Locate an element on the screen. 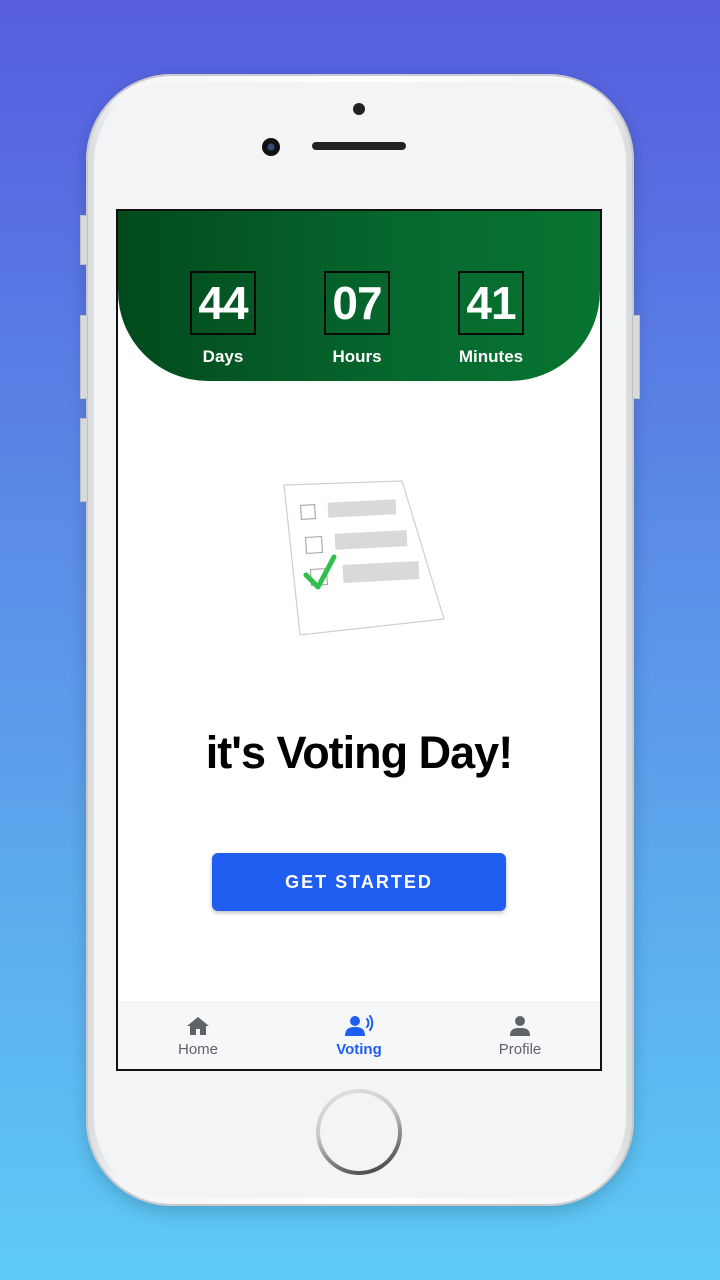  get-started-button: GET STARTED is located at coordinates (359, 882).